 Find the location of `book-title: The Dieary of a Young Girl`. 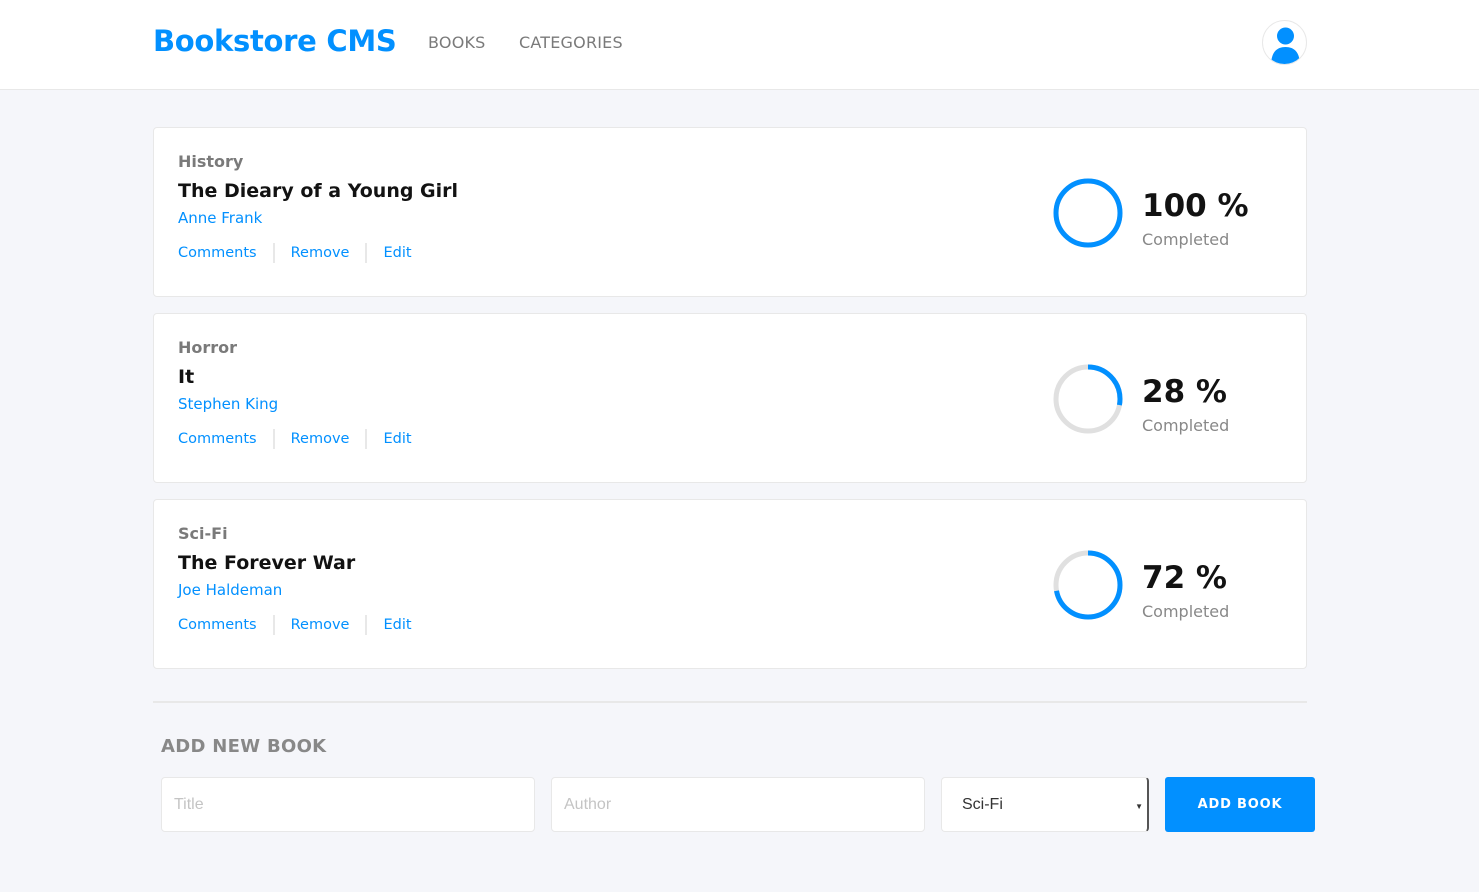

book-title: The Dieary of a Young Girl is located at coordinates (318, 191).